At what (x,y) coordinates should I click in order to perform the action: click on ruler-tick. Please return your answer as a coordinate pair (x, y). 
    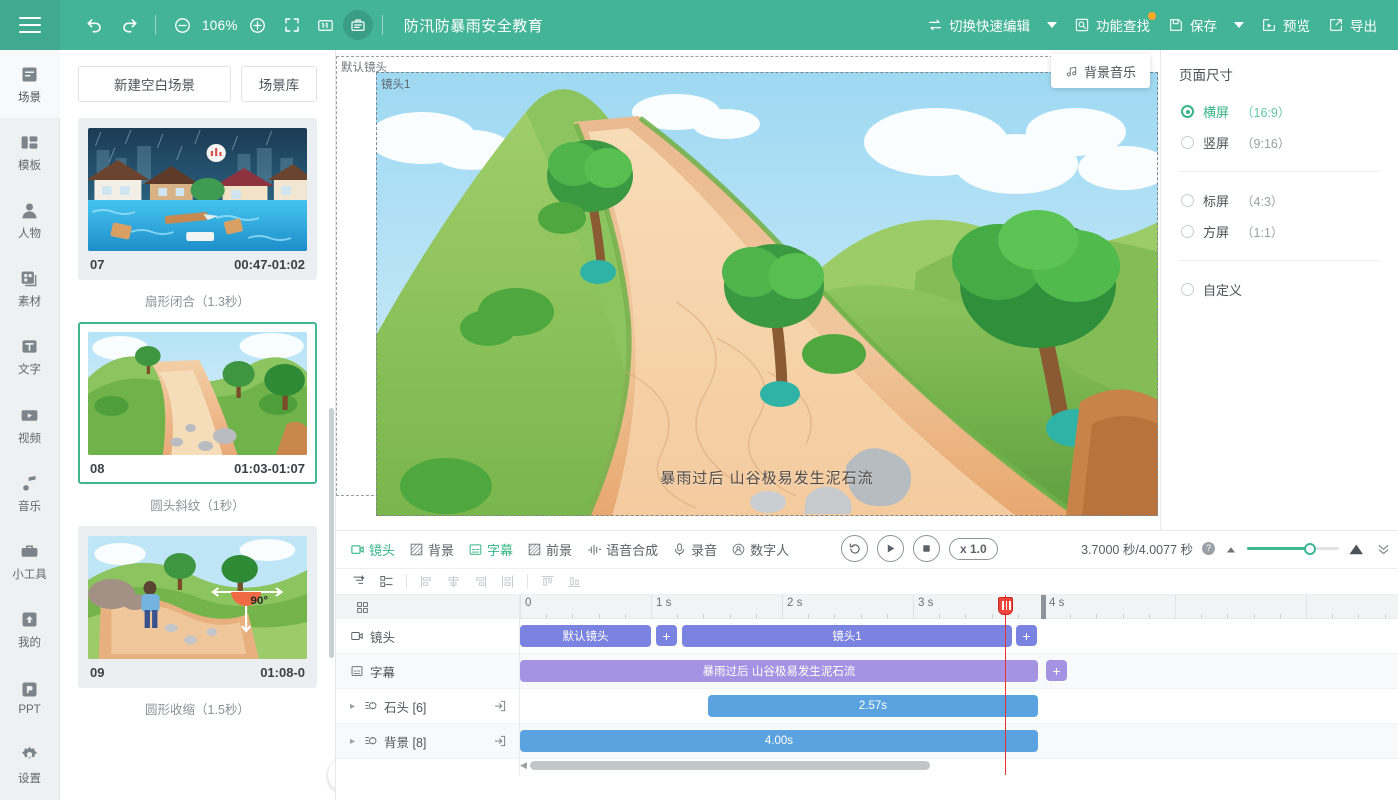
    Looking at the image, I should click on (678, 616).